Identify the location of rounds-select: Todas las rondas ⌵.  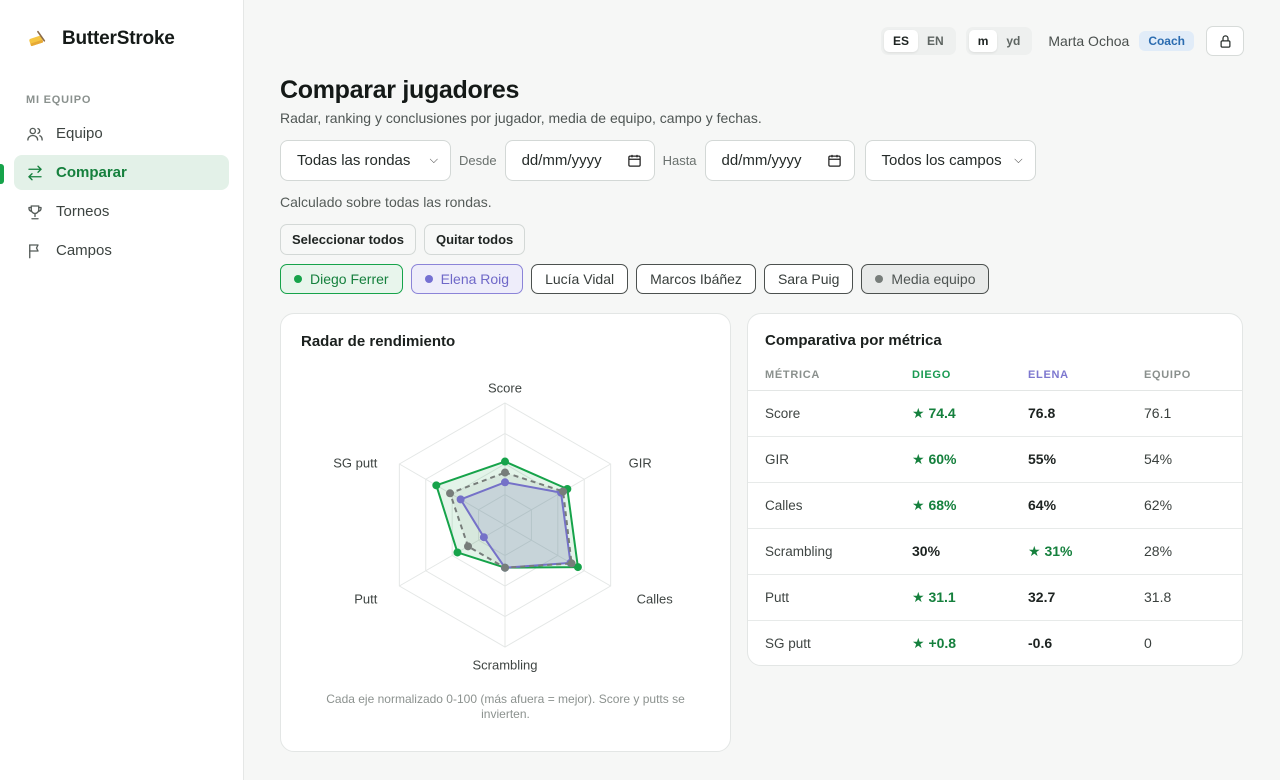
(365, 160).